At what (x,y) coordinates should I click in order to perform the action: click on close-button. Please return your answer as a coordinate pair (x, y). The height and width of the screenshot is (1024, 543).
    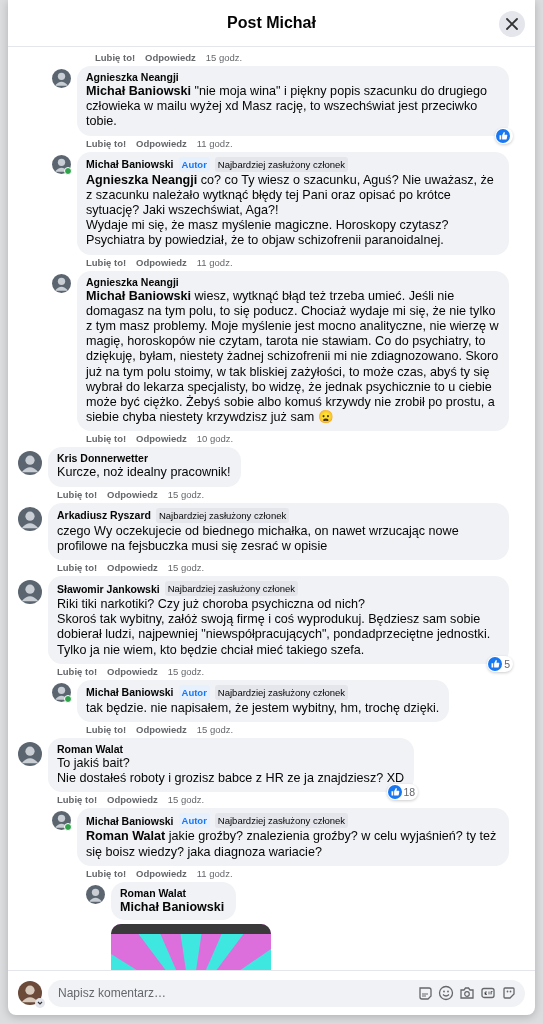
    Looking at the image, I should click on (512, 24).